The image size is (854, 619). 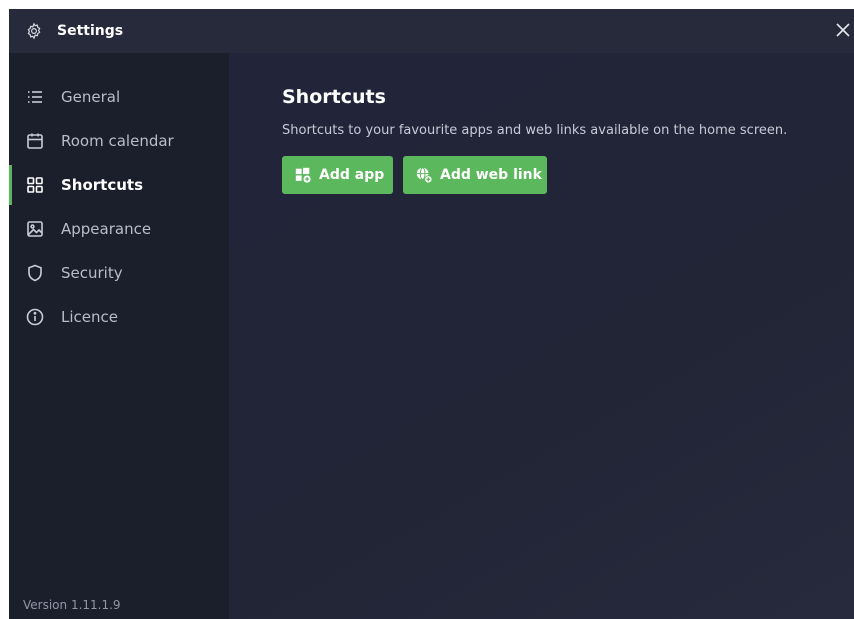 I want to click on sidebar-item-shortcuts: Shortcuts, so click(x=119, y=185).